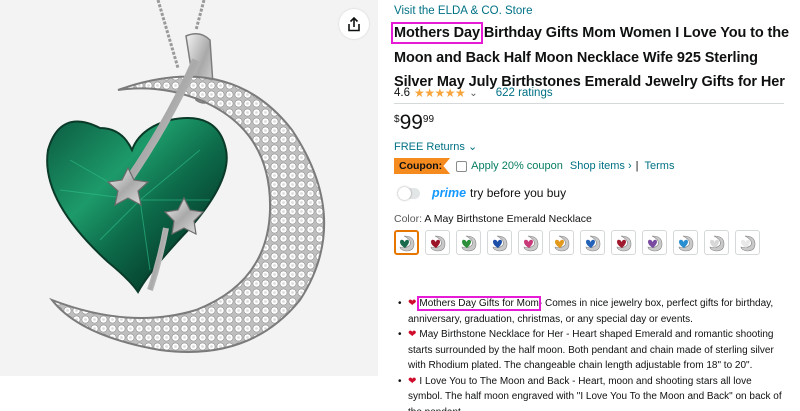 The height and width of the screenshot is (411, 800). What do you see at coordinates (589, 103) in the screenshot?
I see `divider` at bounding box center [589, 103].